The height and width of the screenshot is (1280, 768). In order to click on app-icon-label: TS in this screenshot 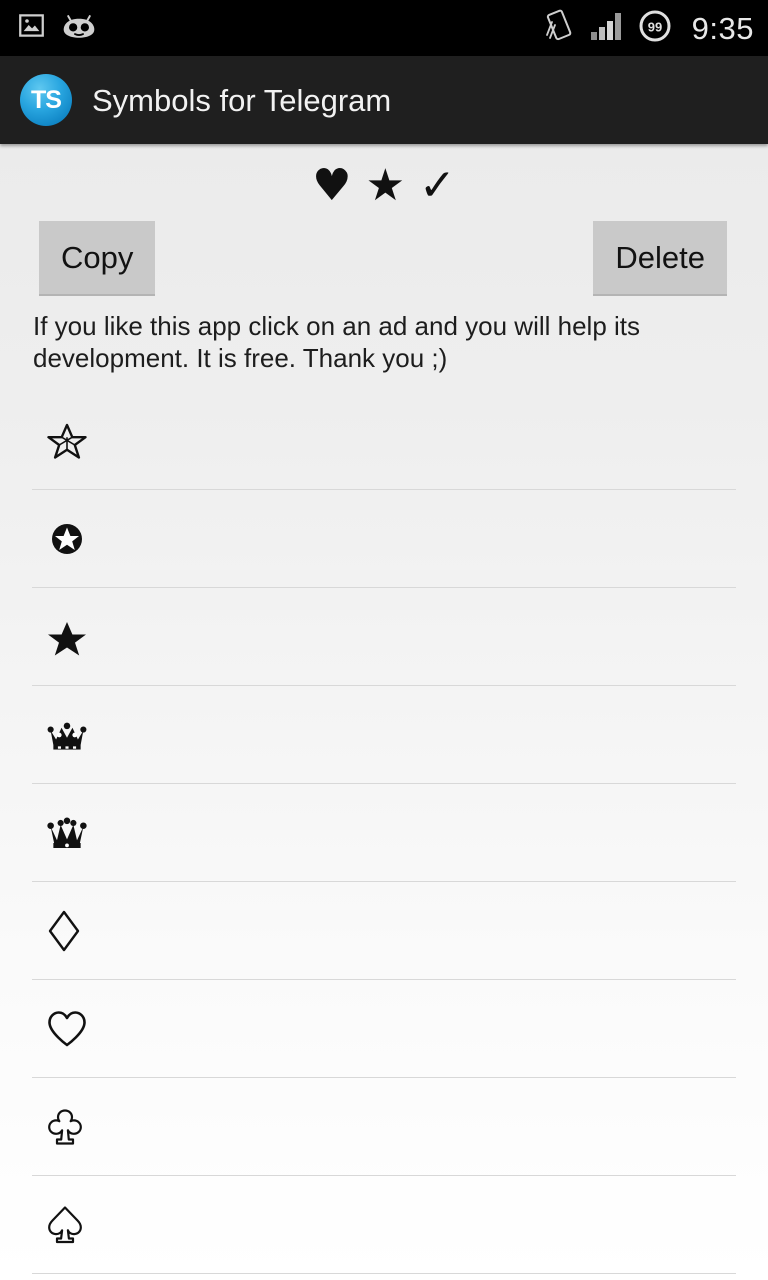, I will do `click(46, 99)`.